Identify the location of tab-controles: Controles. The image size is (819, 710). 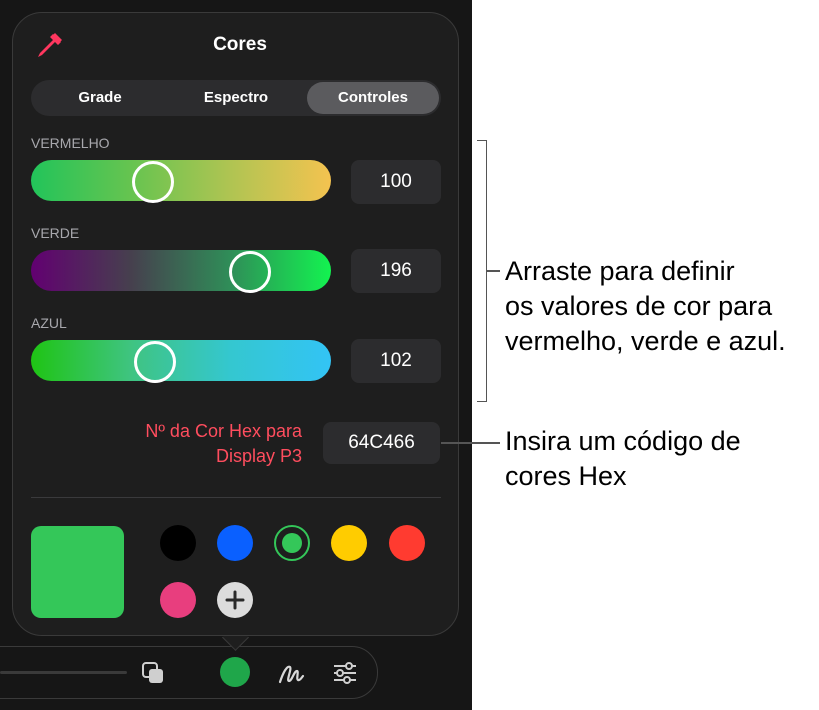
(373, 98).